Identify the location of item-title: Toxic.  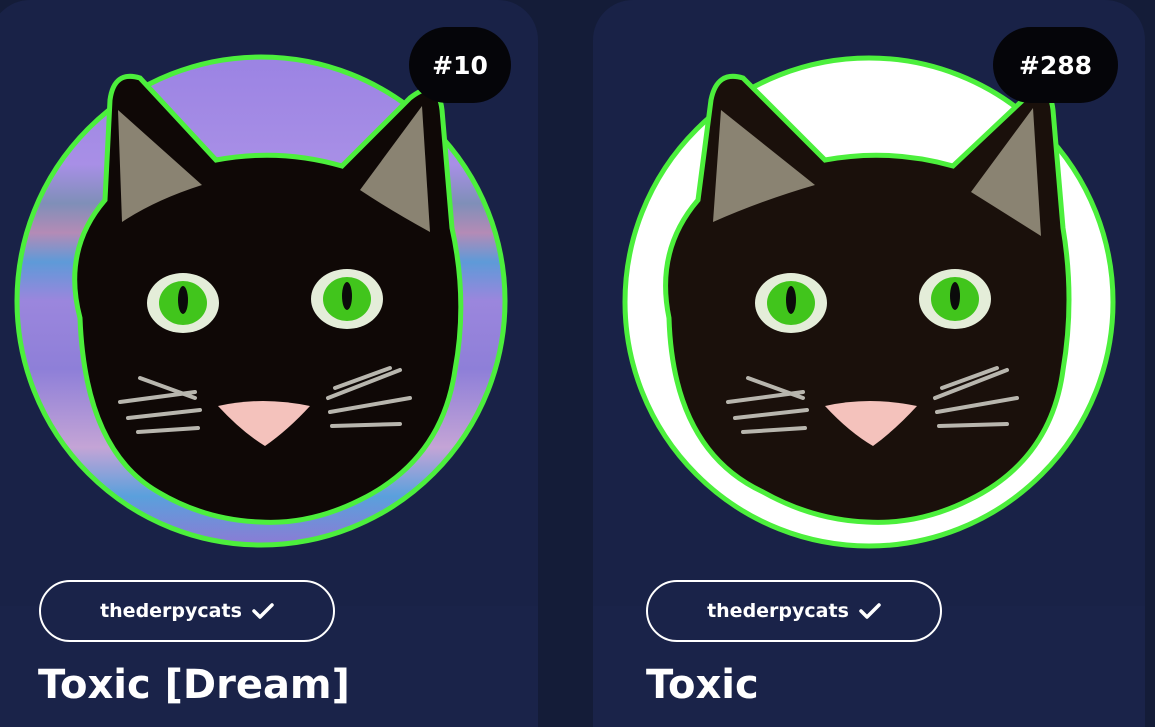
(702, 685).